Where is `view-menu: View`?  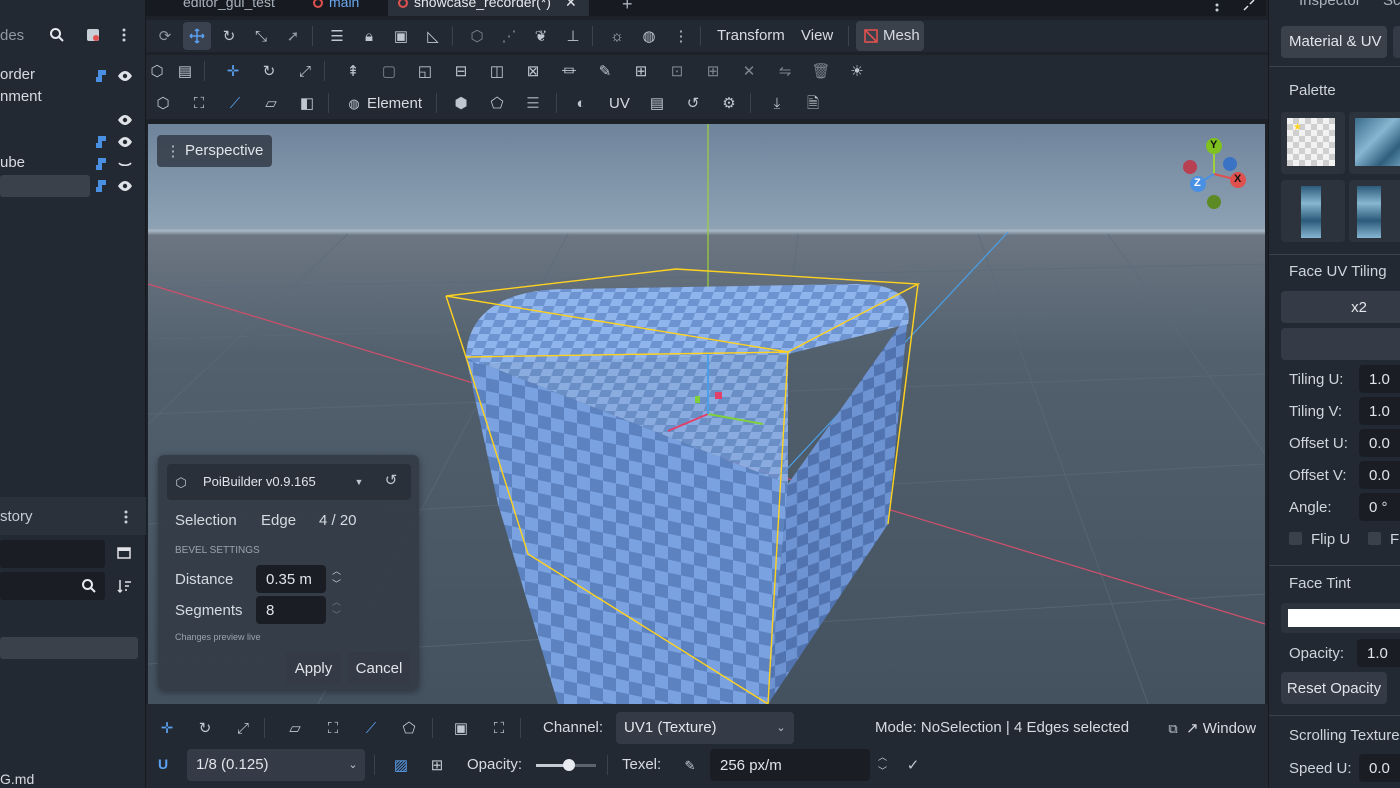 view-menu: View is located at coordinates (817, 35).